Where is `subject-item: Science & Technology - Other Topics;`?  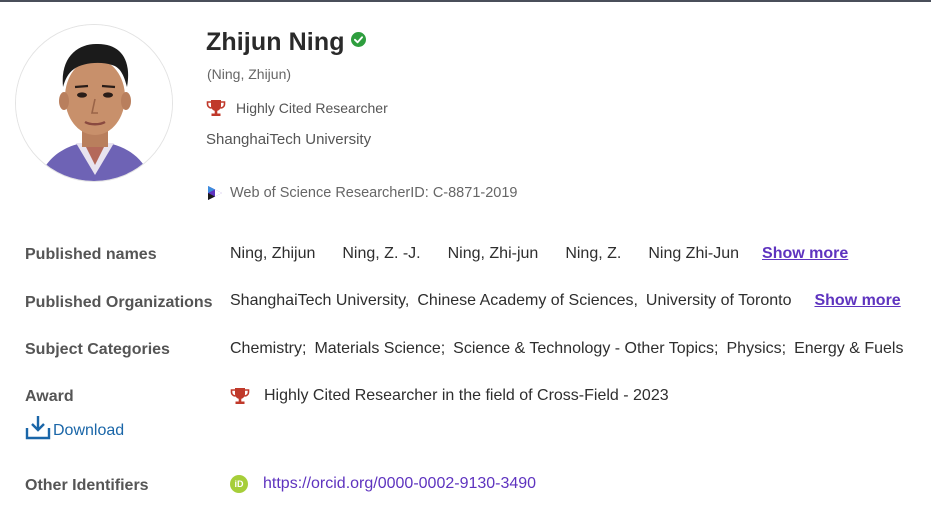 subject-item: Science & Technology - Other Topics; is located at coordinates (586, 348).